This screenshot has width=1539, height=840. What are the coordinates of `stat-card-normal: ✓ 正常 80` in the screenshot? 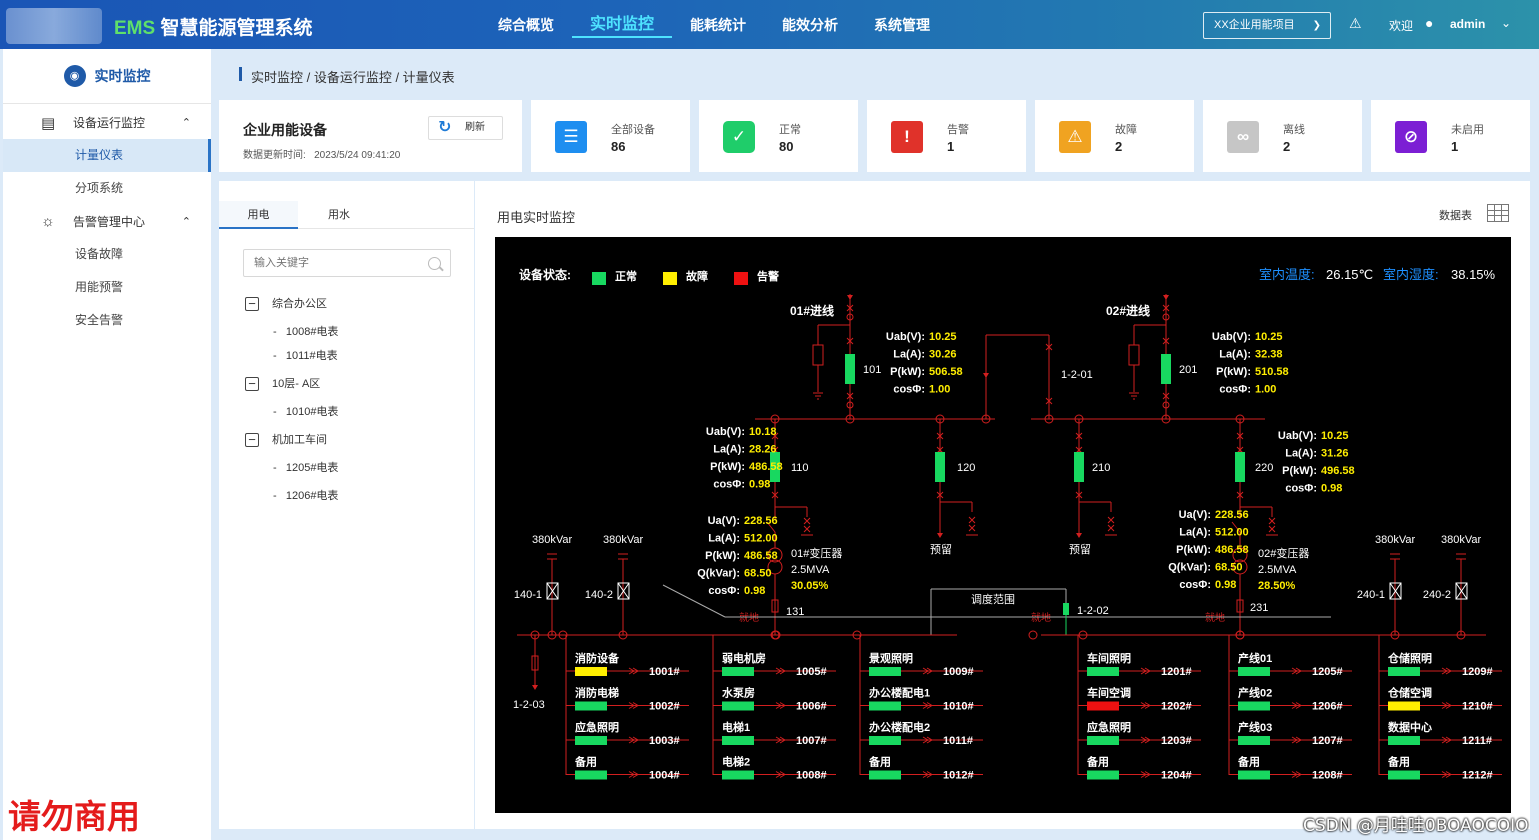 It's located at (778, 136).